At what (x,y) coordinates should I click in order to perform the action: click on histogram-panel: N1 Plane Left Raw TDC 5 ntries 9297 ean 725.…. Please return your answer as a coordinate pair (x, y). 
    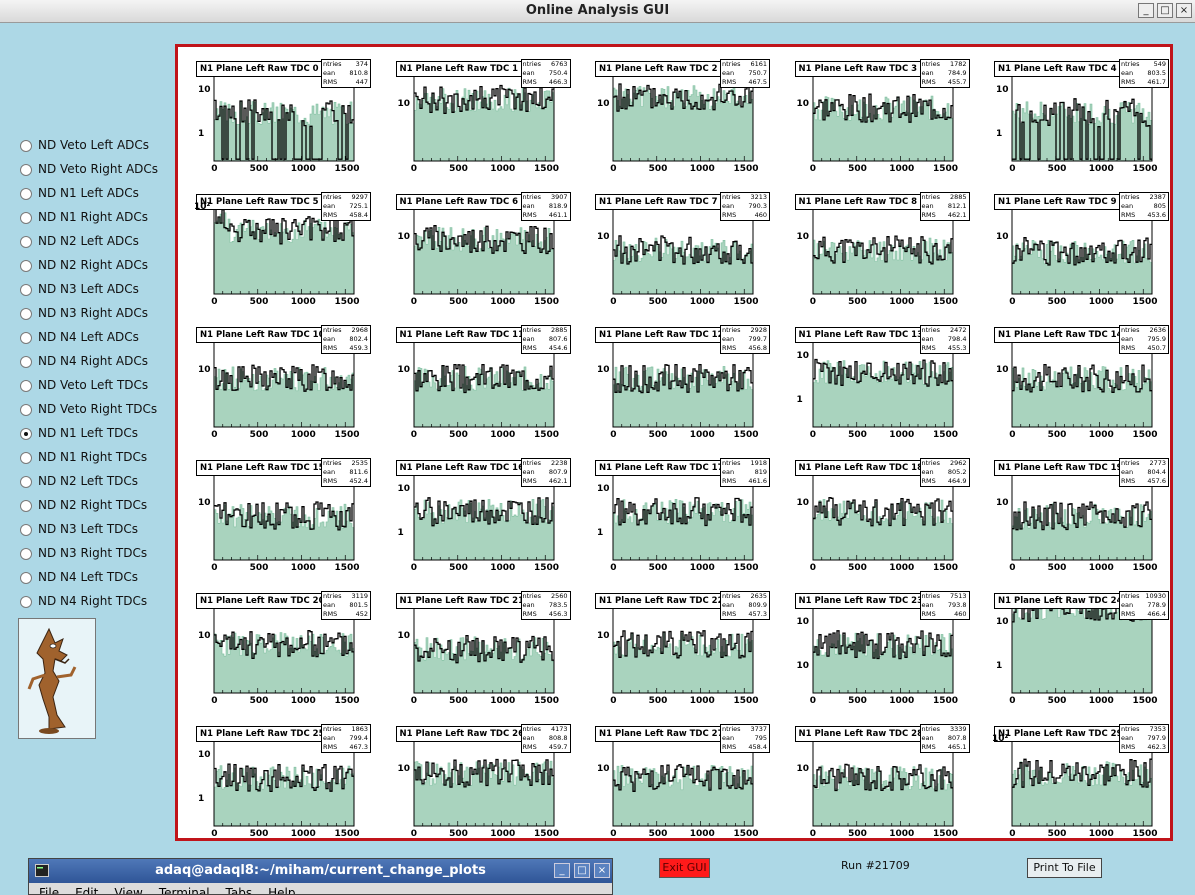
    Looking at the image, I should click on (277, 246).